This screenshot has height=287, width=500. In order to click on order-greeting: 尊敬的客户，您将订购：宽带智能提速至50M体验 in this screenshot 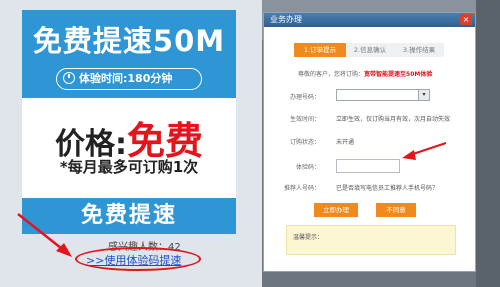, I will do `click(365, 73)`.